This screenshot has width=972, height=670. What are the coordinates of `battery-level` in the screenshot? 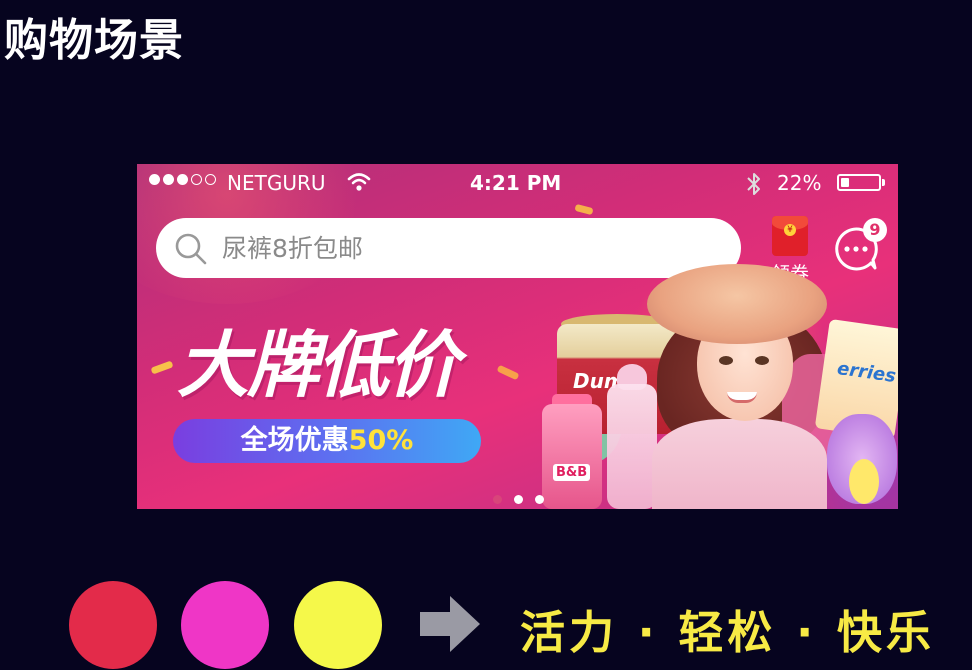 It's located at (845, 182).